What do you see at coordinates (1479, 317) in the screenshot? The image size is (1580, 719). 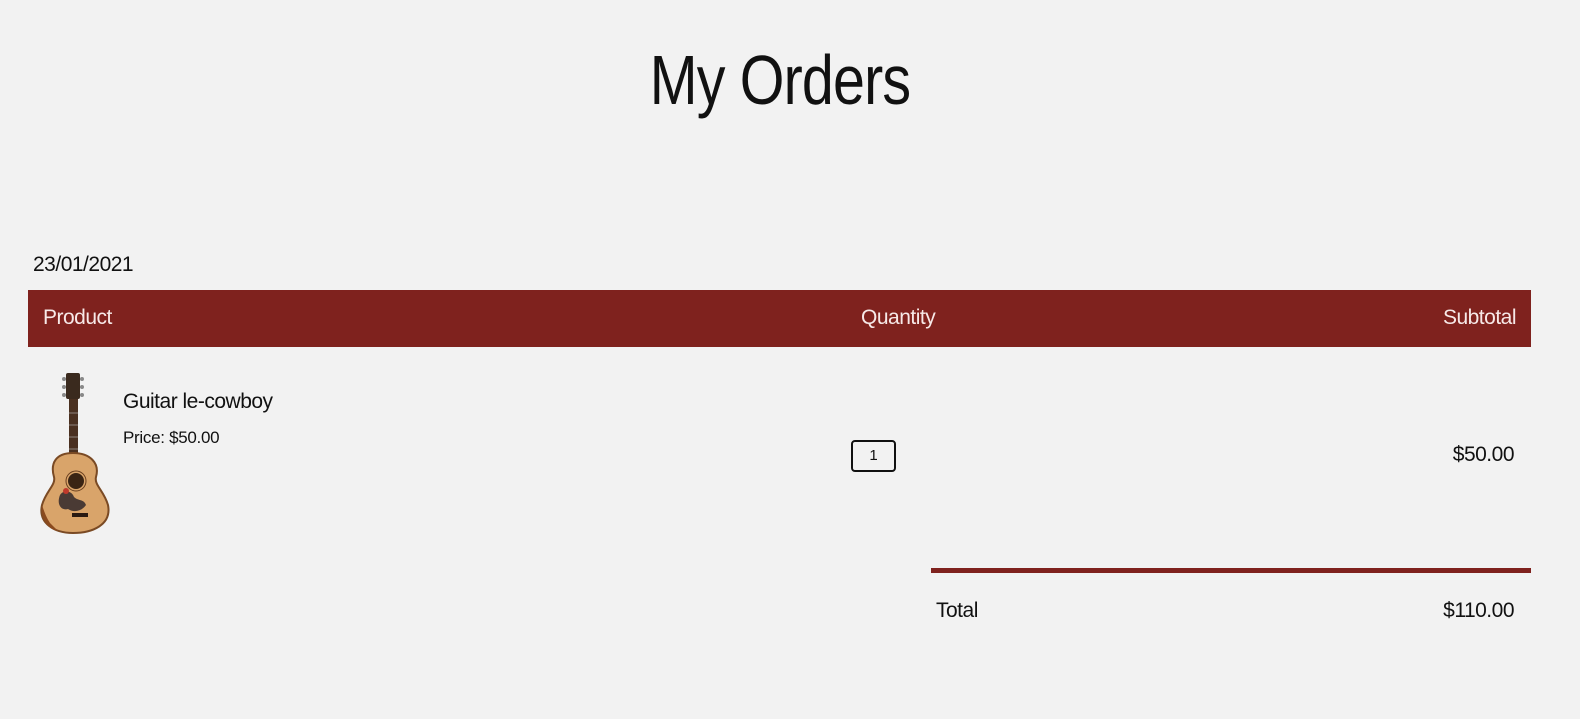 I see `column-header-subtotal: Subtotal` at bounding box center [1479, 317].